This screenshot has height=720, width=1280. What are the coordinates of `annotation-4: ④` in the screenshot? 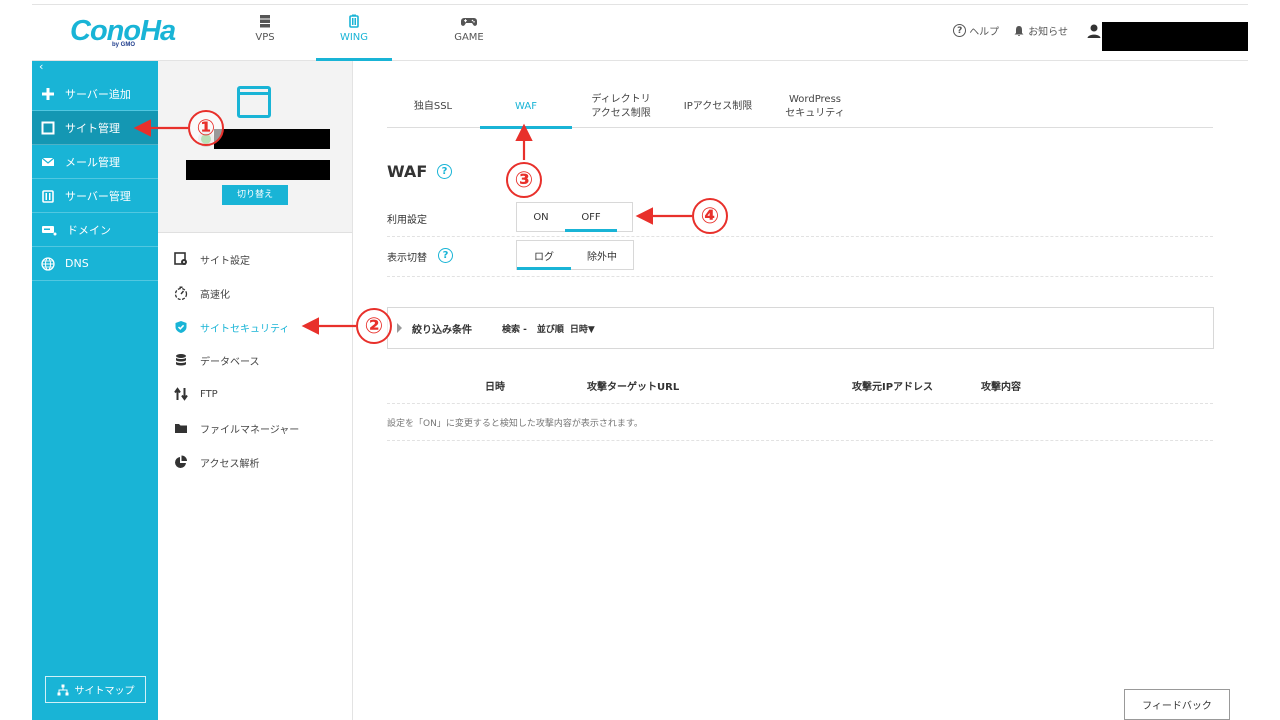 It's located at (710, 216).